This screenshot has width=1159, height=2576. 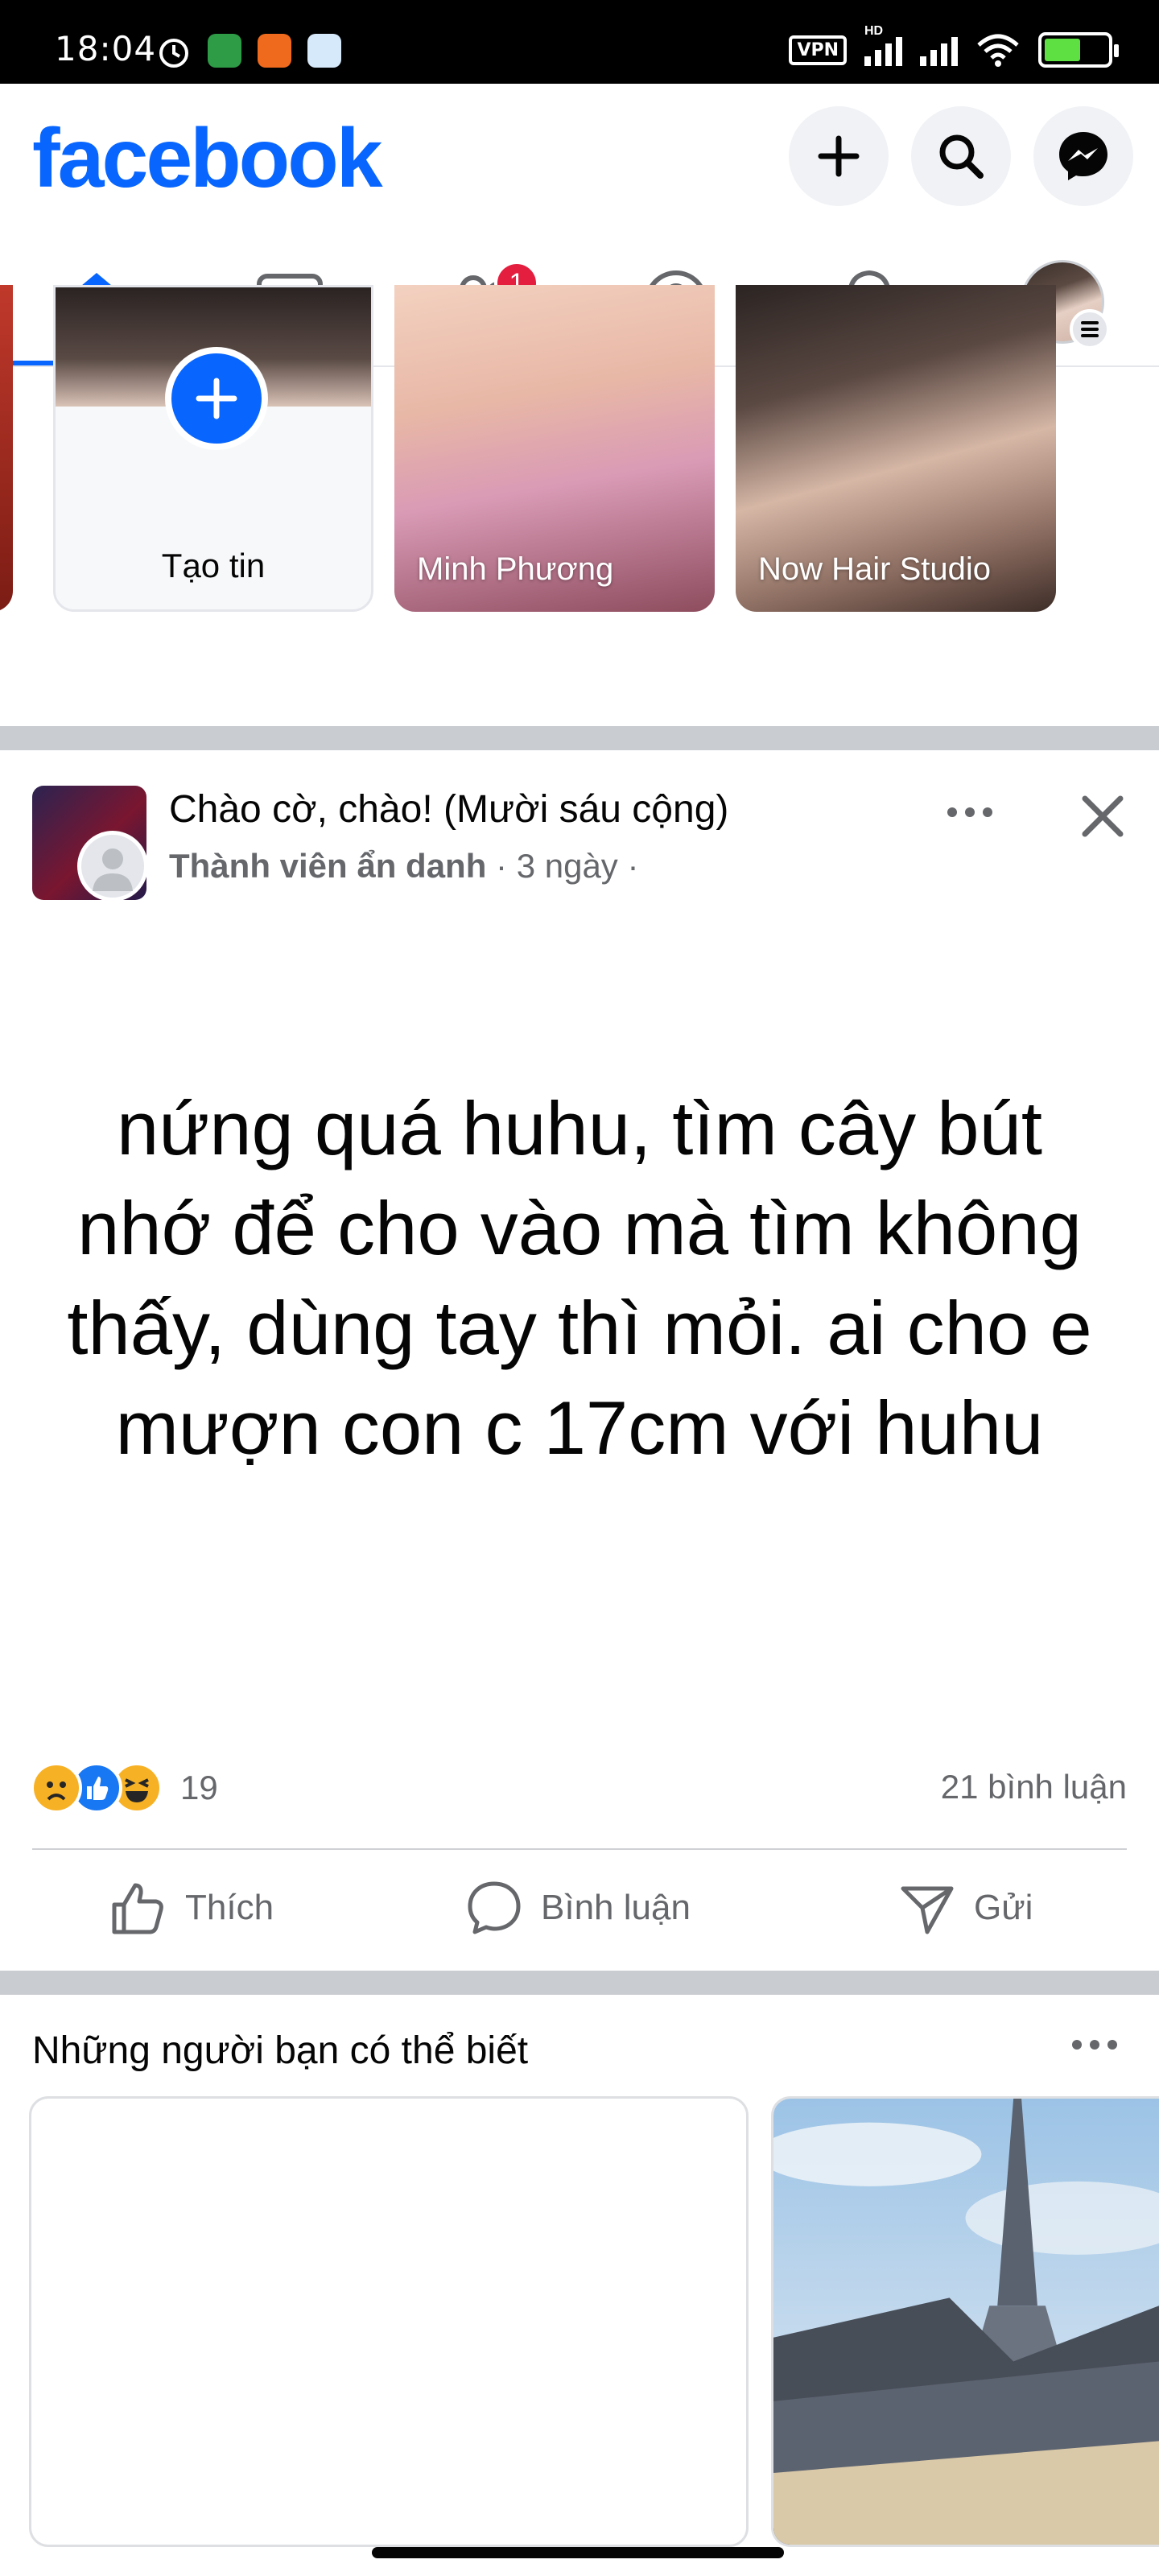 I want to click on comment-icon, so click(x=494, y=1907).